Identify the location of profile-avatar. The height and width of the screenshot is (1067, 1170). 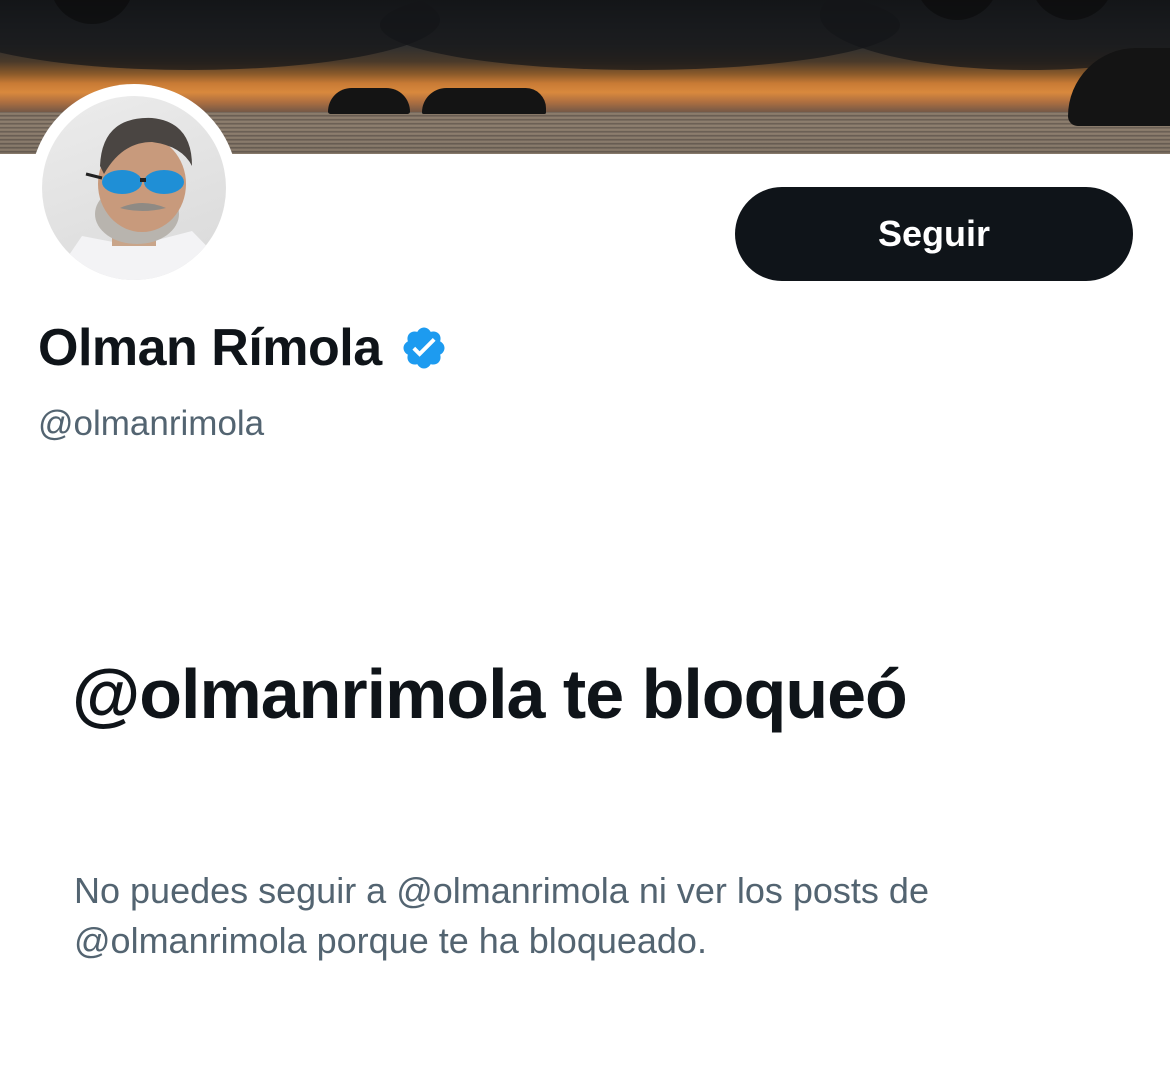
(134, 188).